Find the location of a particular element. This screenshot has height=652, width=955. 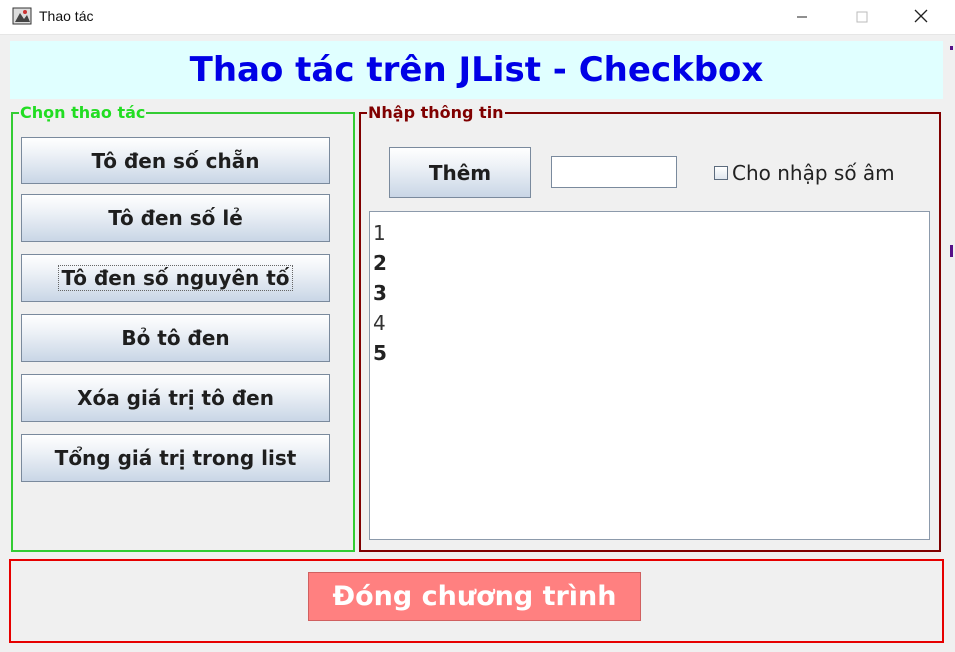

close-program-label: Đóng chương trình is located at coordinates (474, 596).